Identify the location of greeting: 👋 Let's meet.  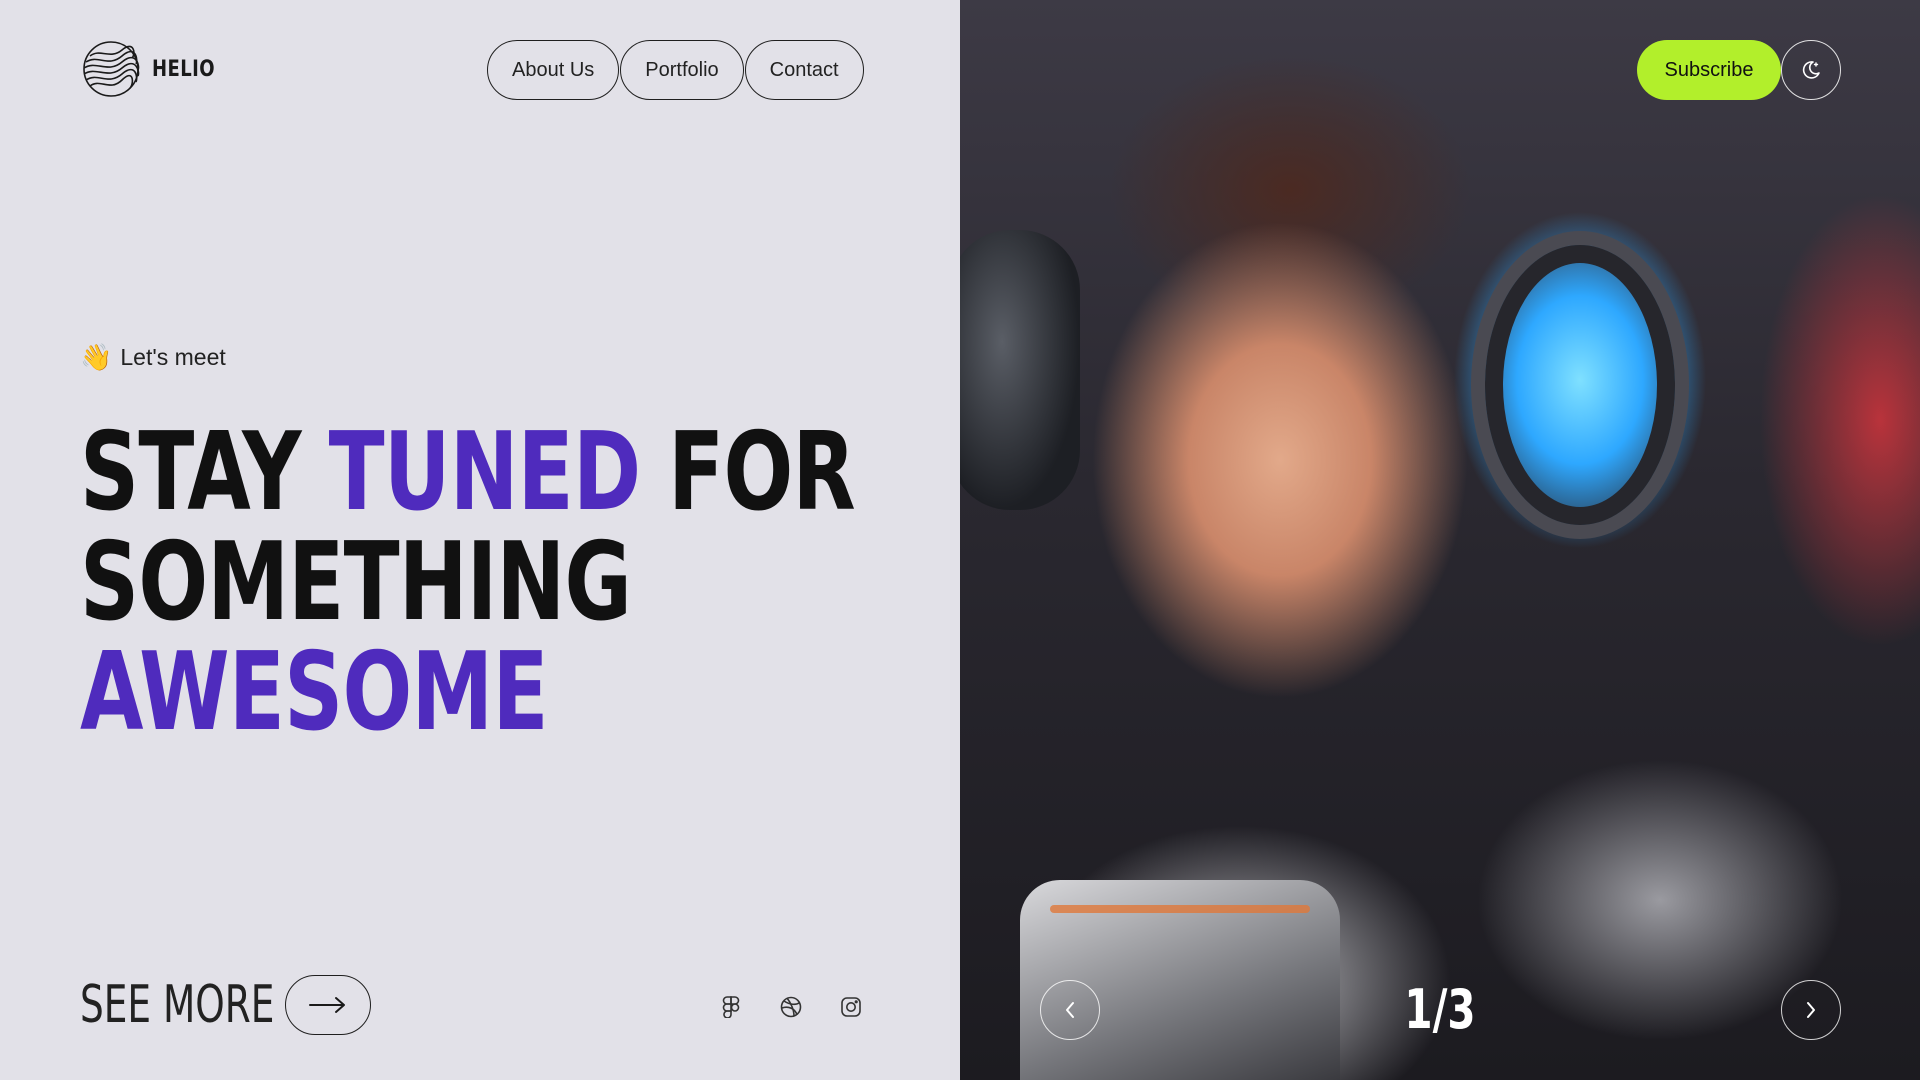
(153, 357).